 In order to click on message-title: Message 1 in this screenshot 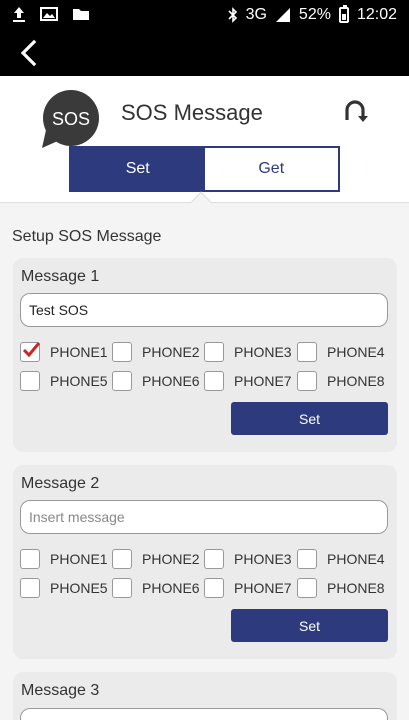, I will do `click(60, 276)`.